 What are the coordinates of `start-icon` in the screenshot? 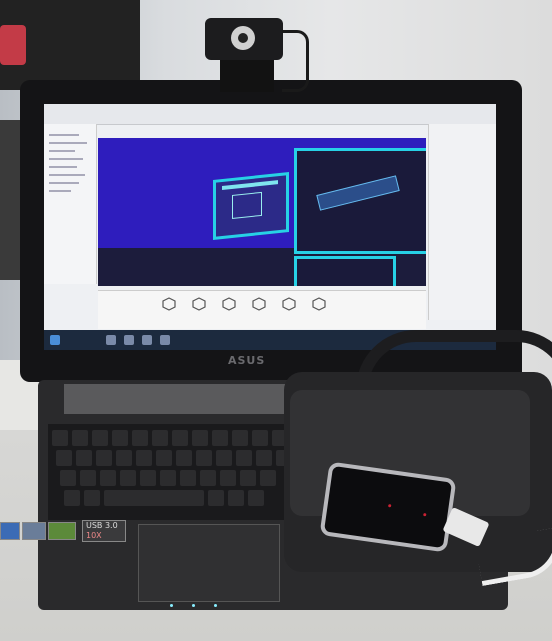 It's located at (55, 340).